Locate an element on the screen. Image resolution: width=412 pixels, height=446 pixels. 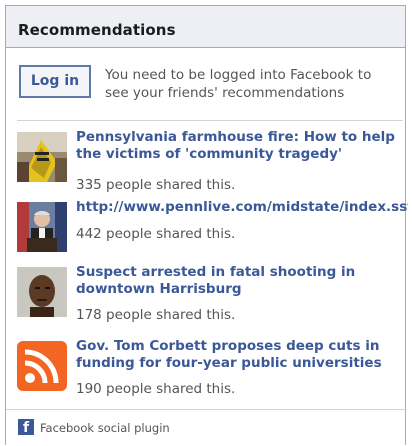
rss-icon is located at coordinates (42, 366).